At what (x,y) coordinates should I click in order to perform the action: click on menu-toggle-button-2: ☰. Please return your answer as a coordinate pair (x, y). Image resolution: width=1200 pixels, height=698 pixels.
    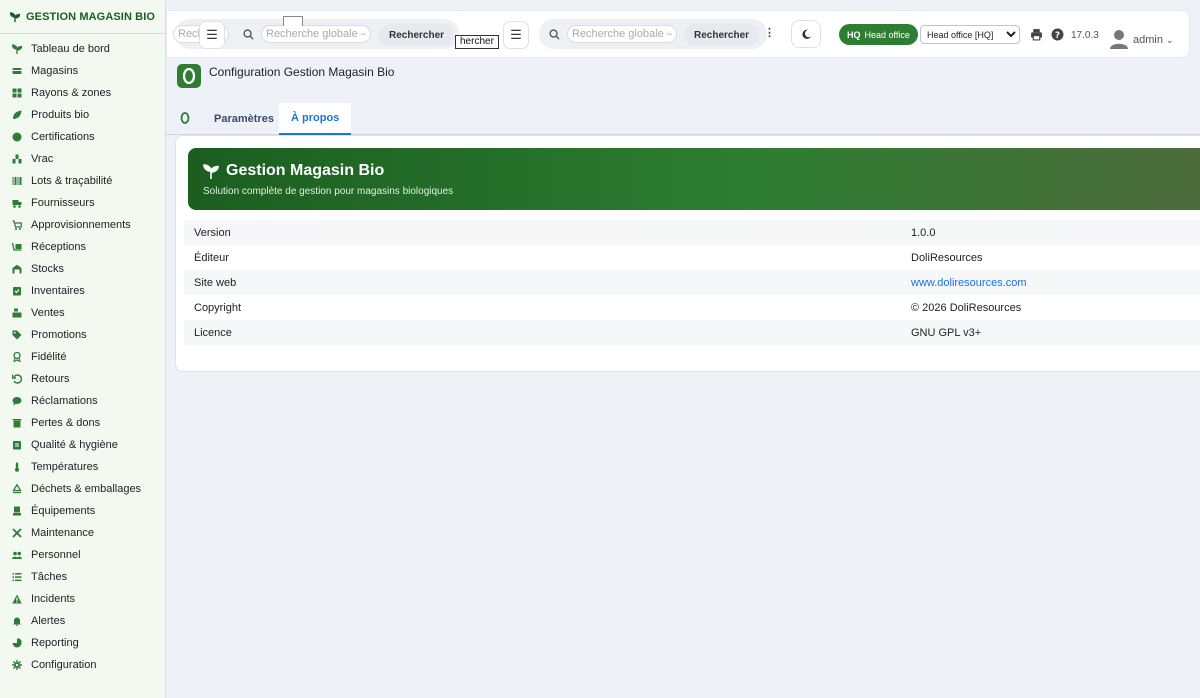
    Looking at the image, I should click on (516, 35).